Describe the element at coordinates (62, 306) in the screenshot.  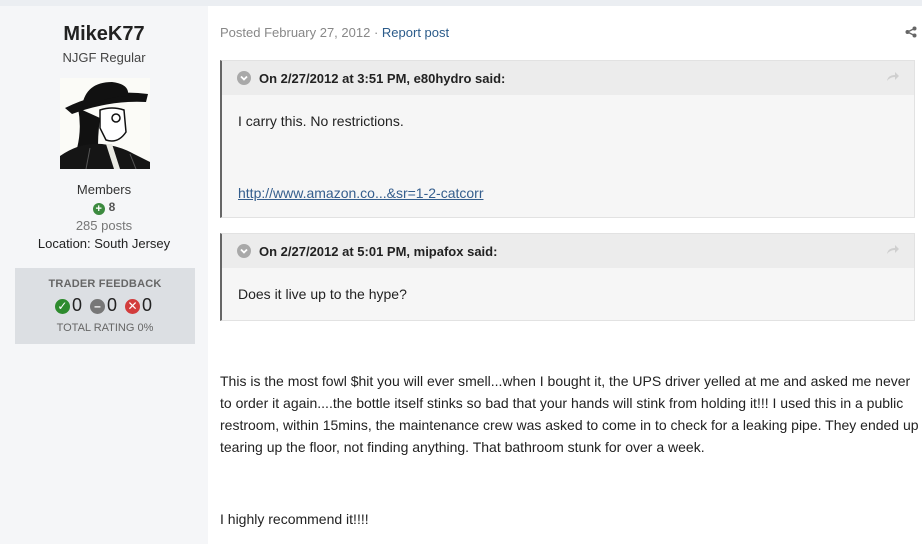
I see `check-icon: ✓` at that location.